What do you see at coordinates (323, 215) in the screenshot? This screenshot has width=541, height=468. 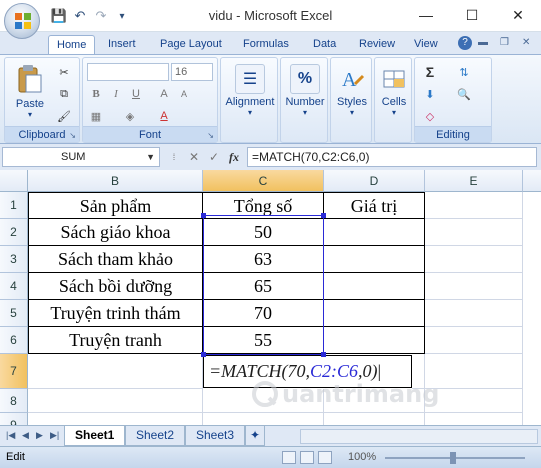 I see `range-handle-tr` at bounding box center [323, 215].